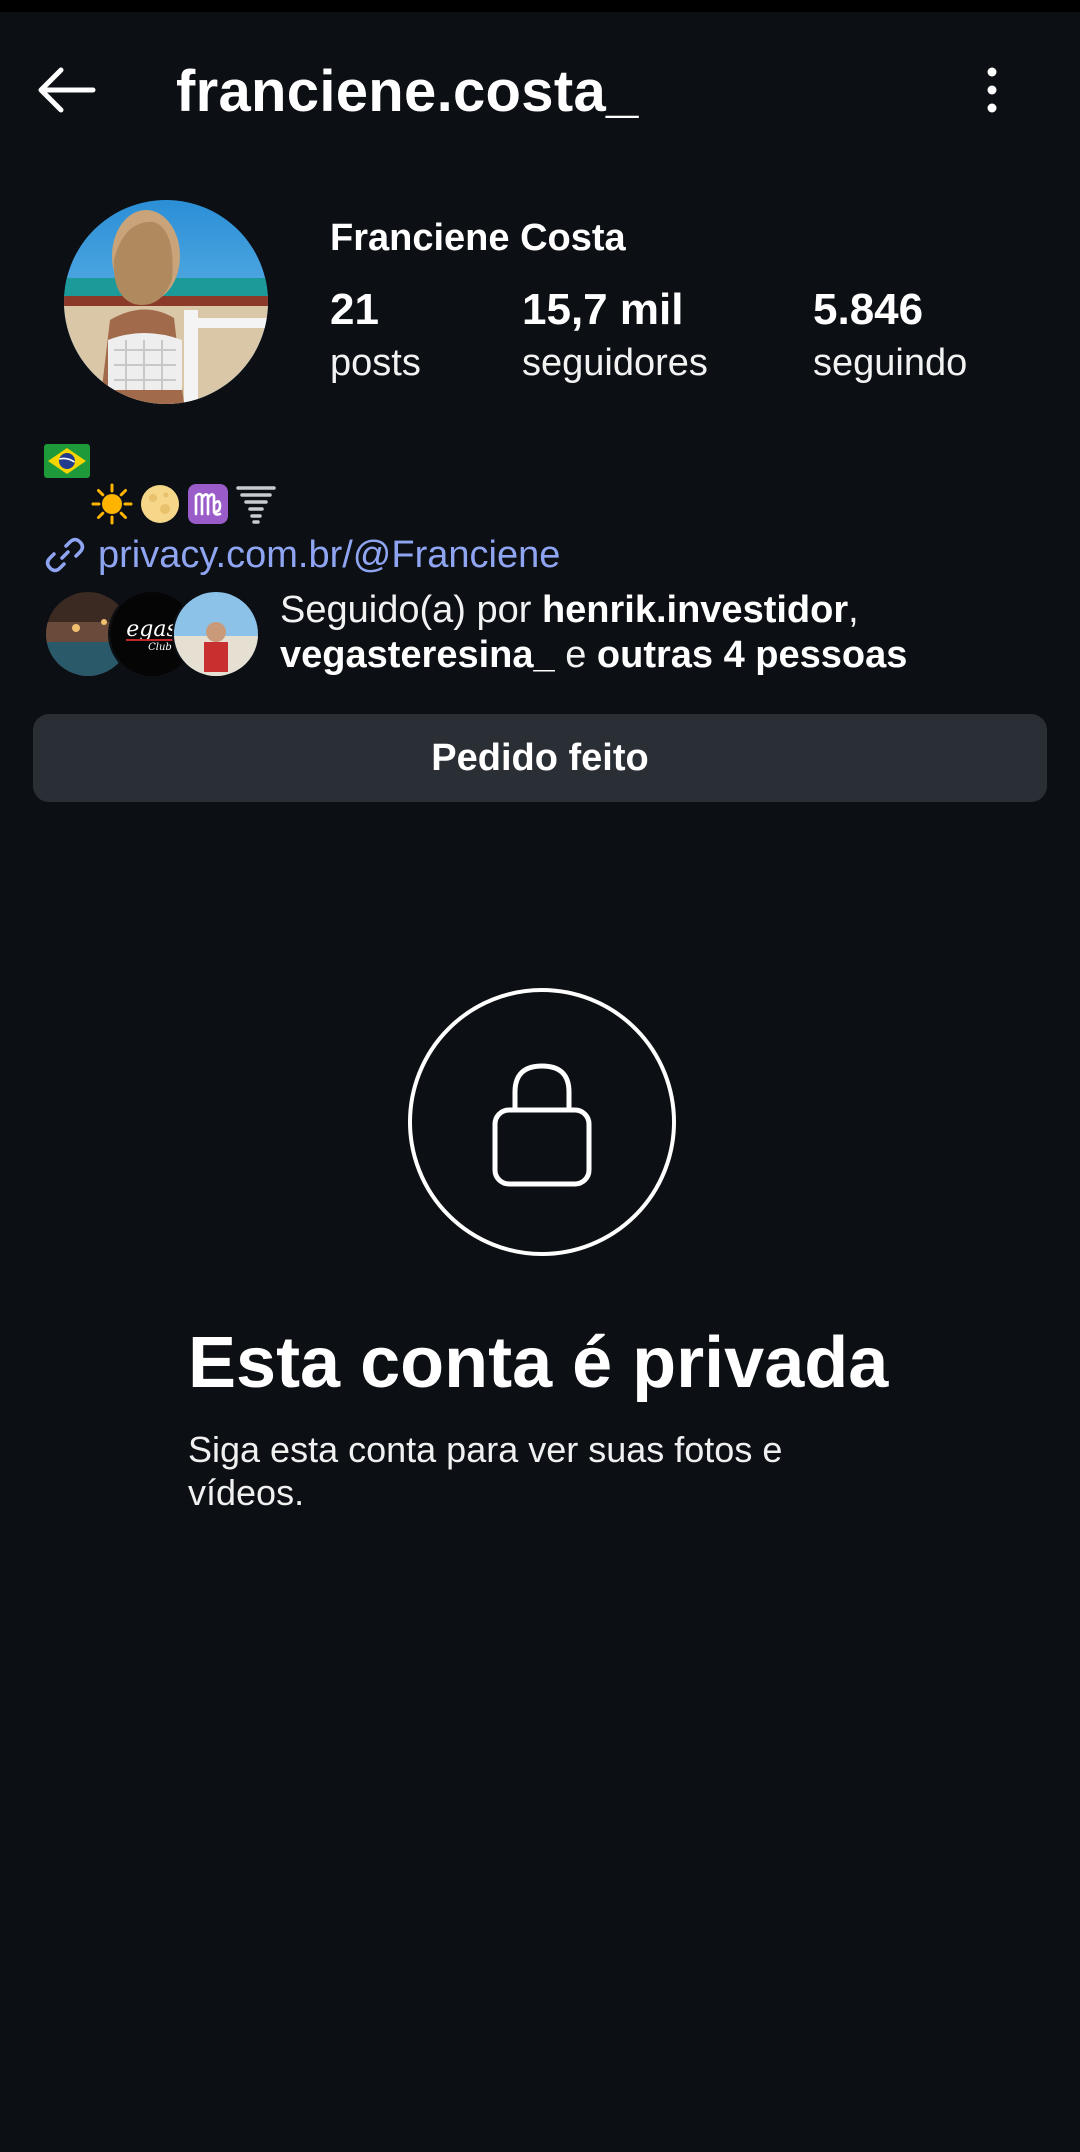 The image size is (1080, 2152). Describe the element at coordinates (868, 309) in the screenshot. I see `stat-following-value: 5.846` at that location.